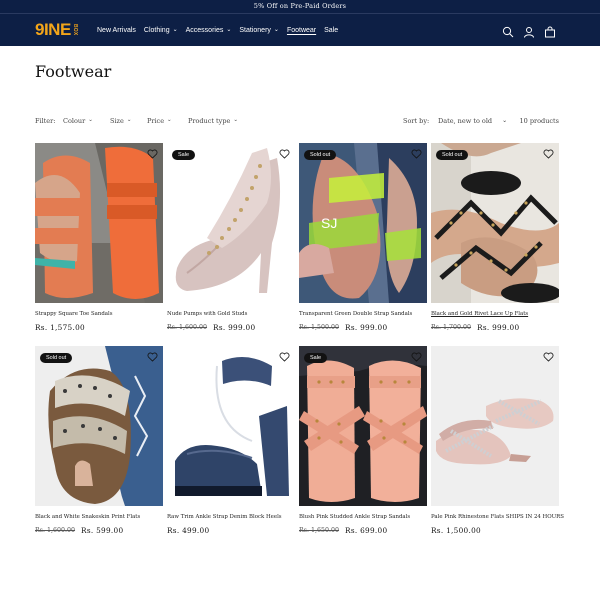 The height and width of the screenshot is (600, 600). Describe the element at coordinates (364, 314) in the screenshot. I see `product-title: Transparent Green Double Strap Sandals` at that location.